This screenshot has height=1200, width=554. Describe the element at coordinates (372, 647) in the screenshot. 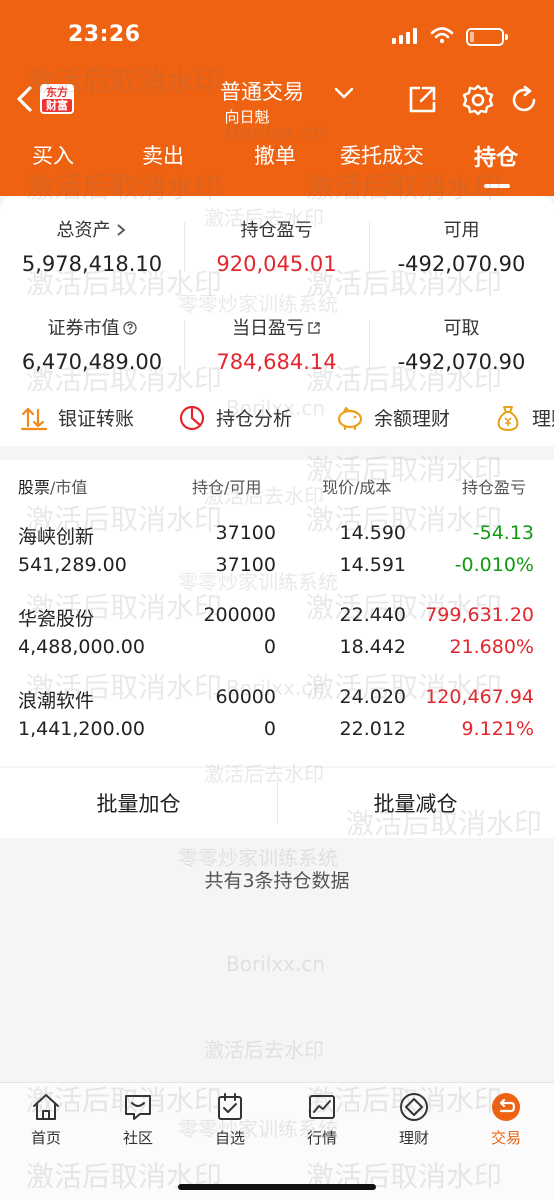

I see `stock-cost: 18.442` at that location.